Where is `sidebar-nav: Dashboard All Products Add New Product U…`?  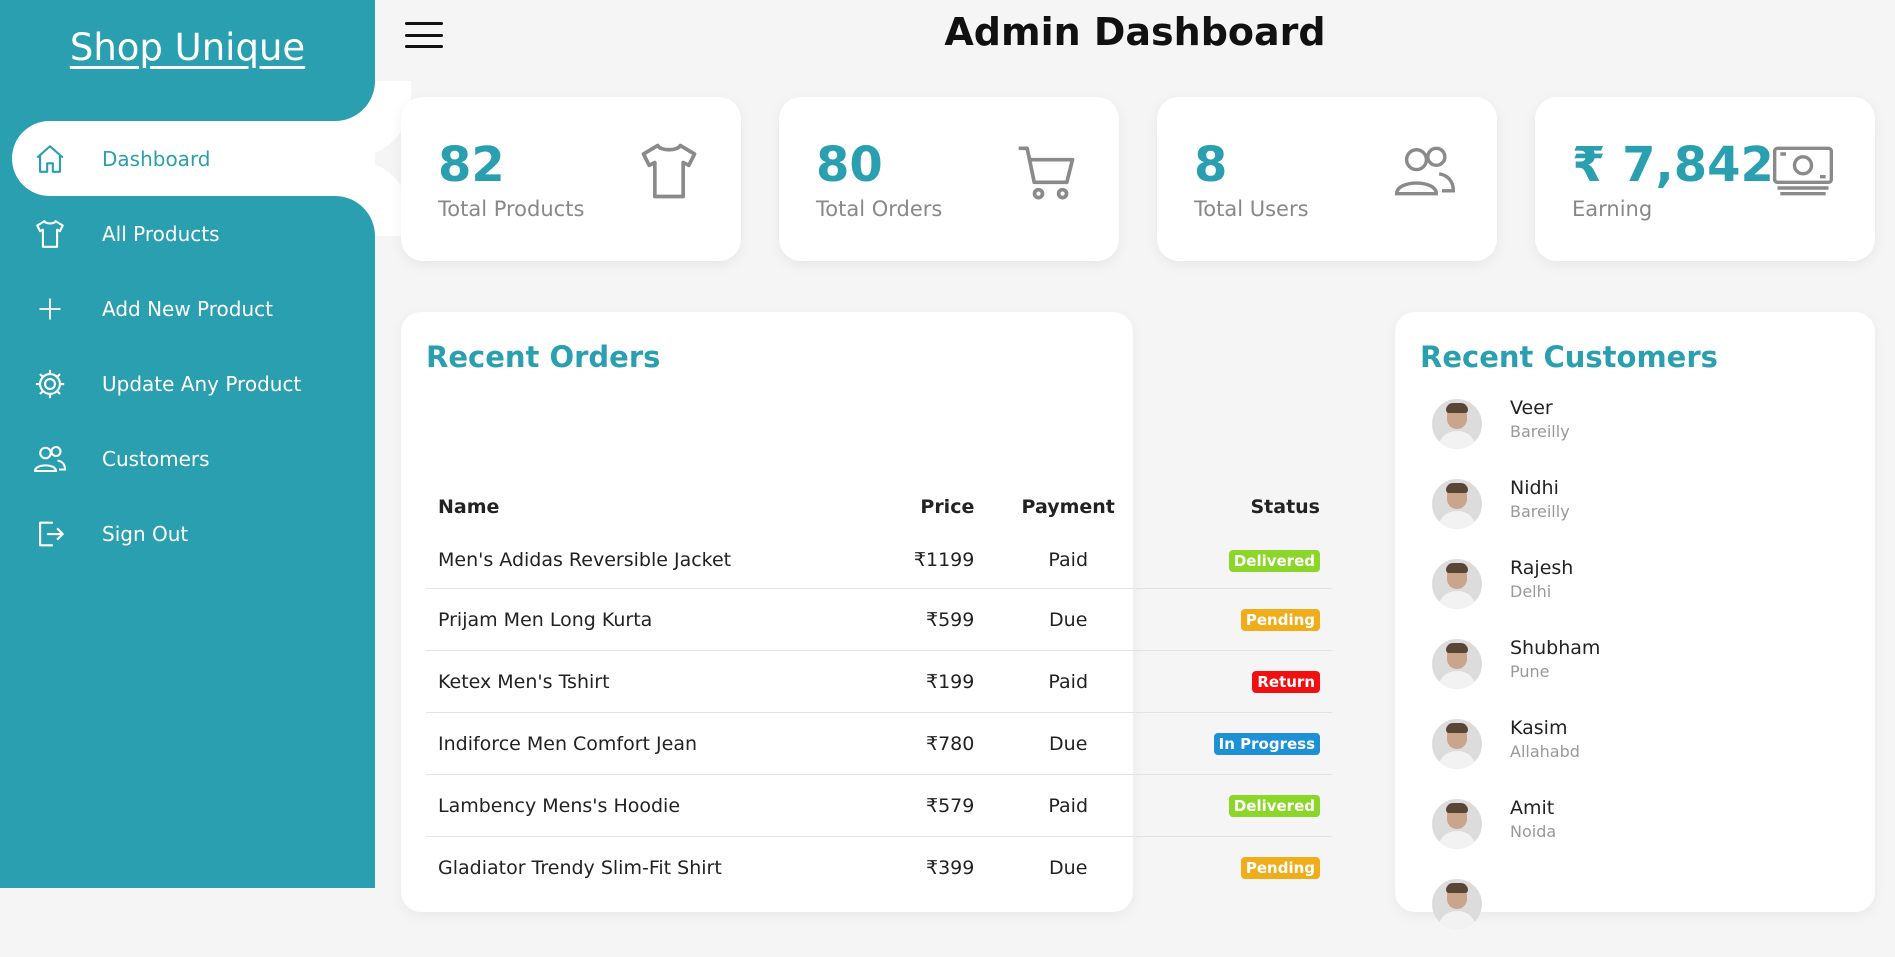 sidebar-nav: Dashboard All Products Add New Product U… is located at coordinates (187, 346).